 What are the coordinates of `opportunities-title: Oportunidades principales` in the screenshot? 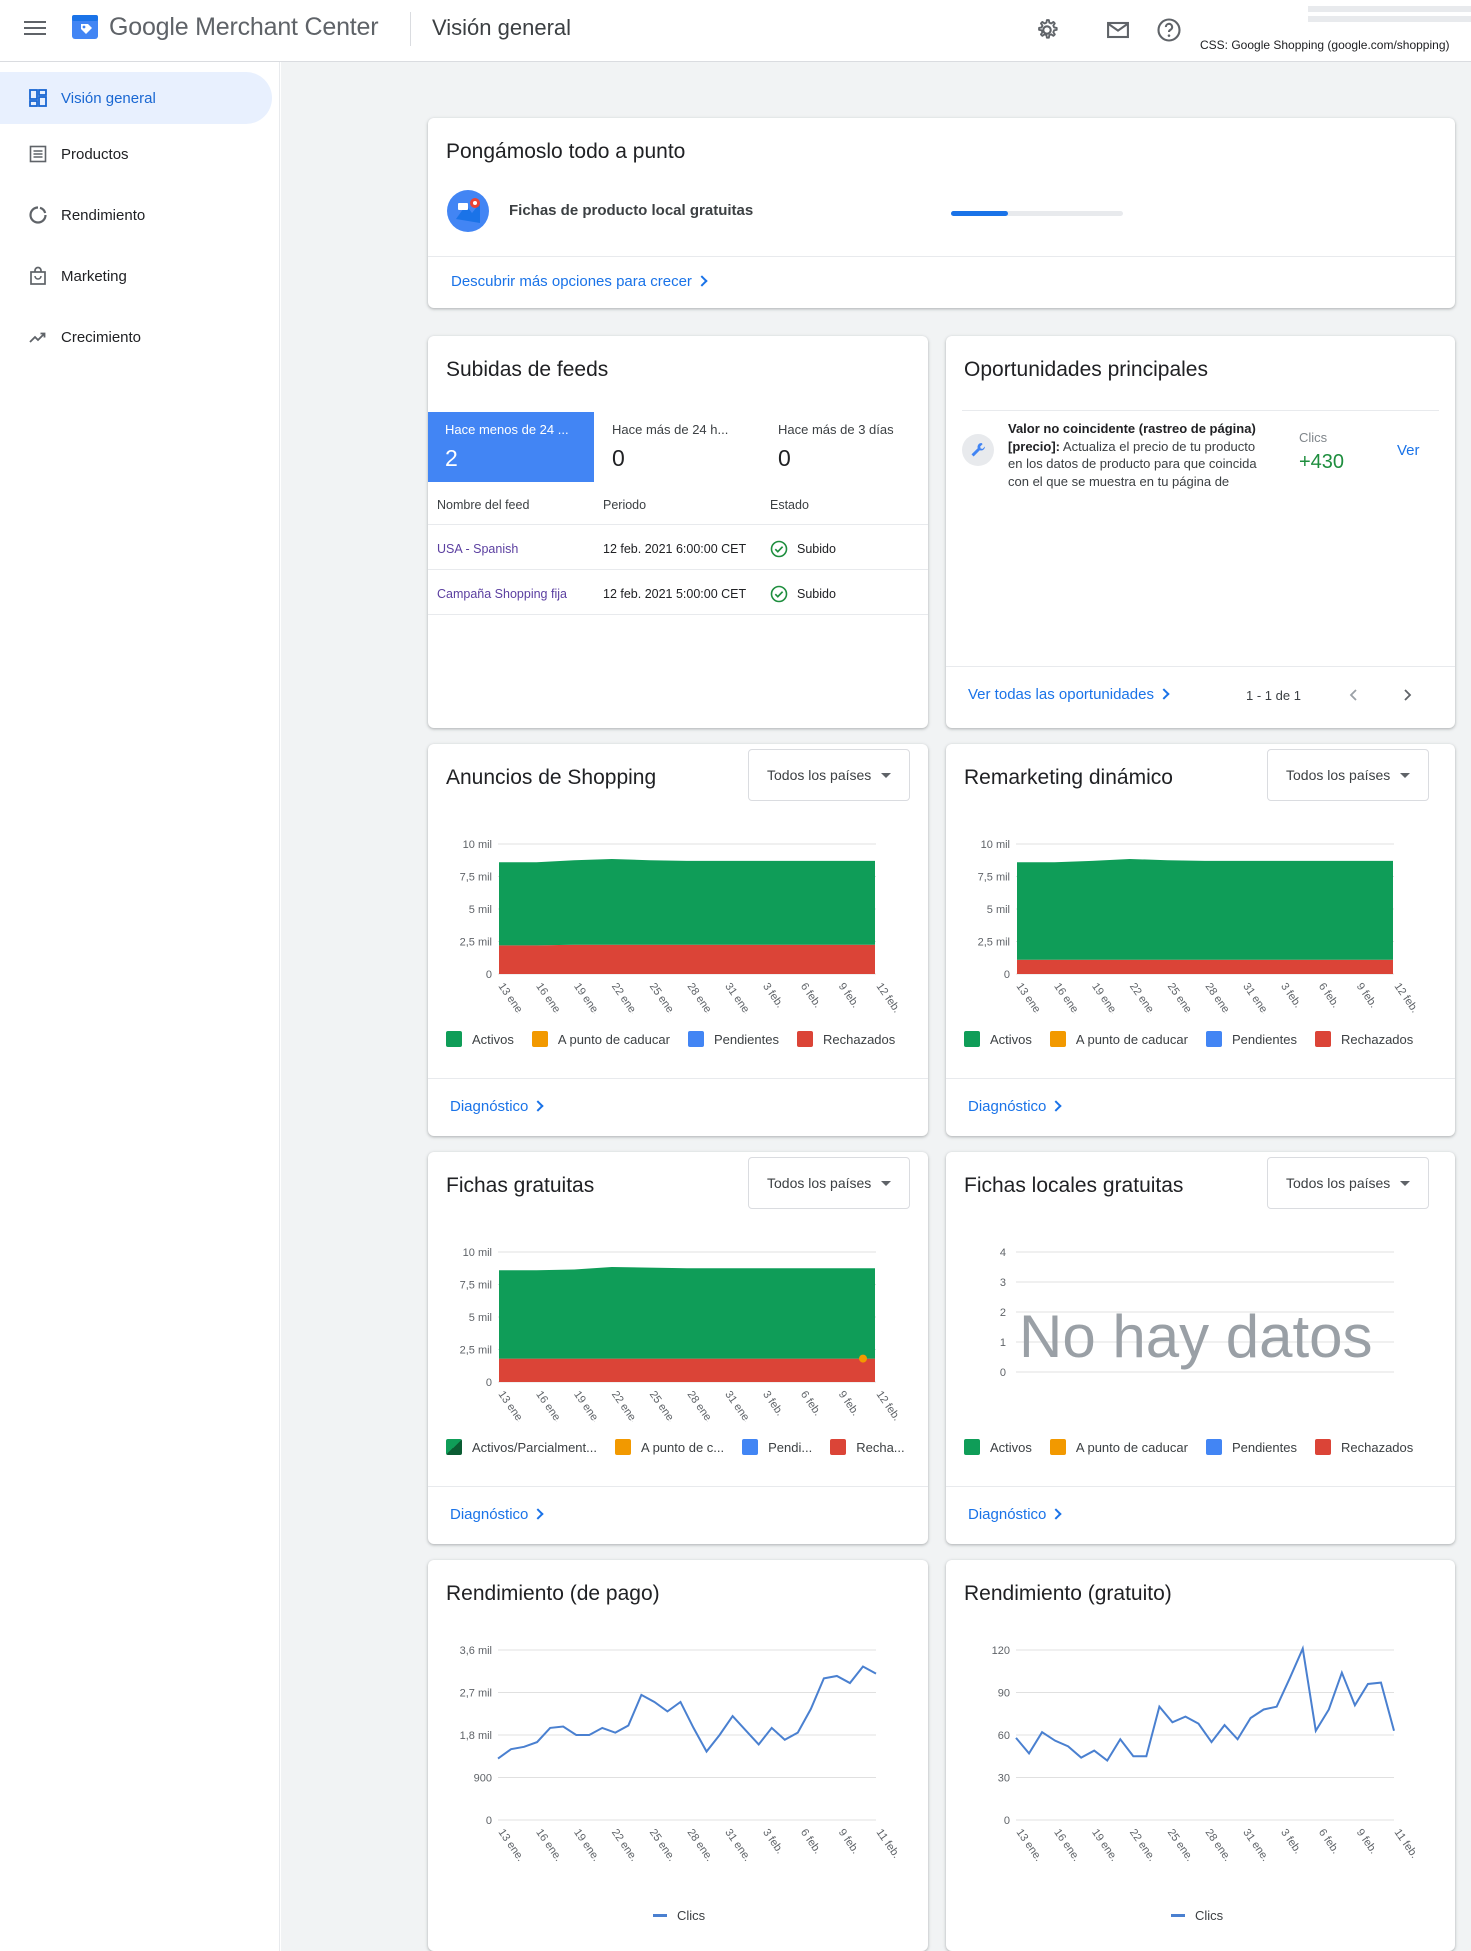 It's located at (1086, 369).